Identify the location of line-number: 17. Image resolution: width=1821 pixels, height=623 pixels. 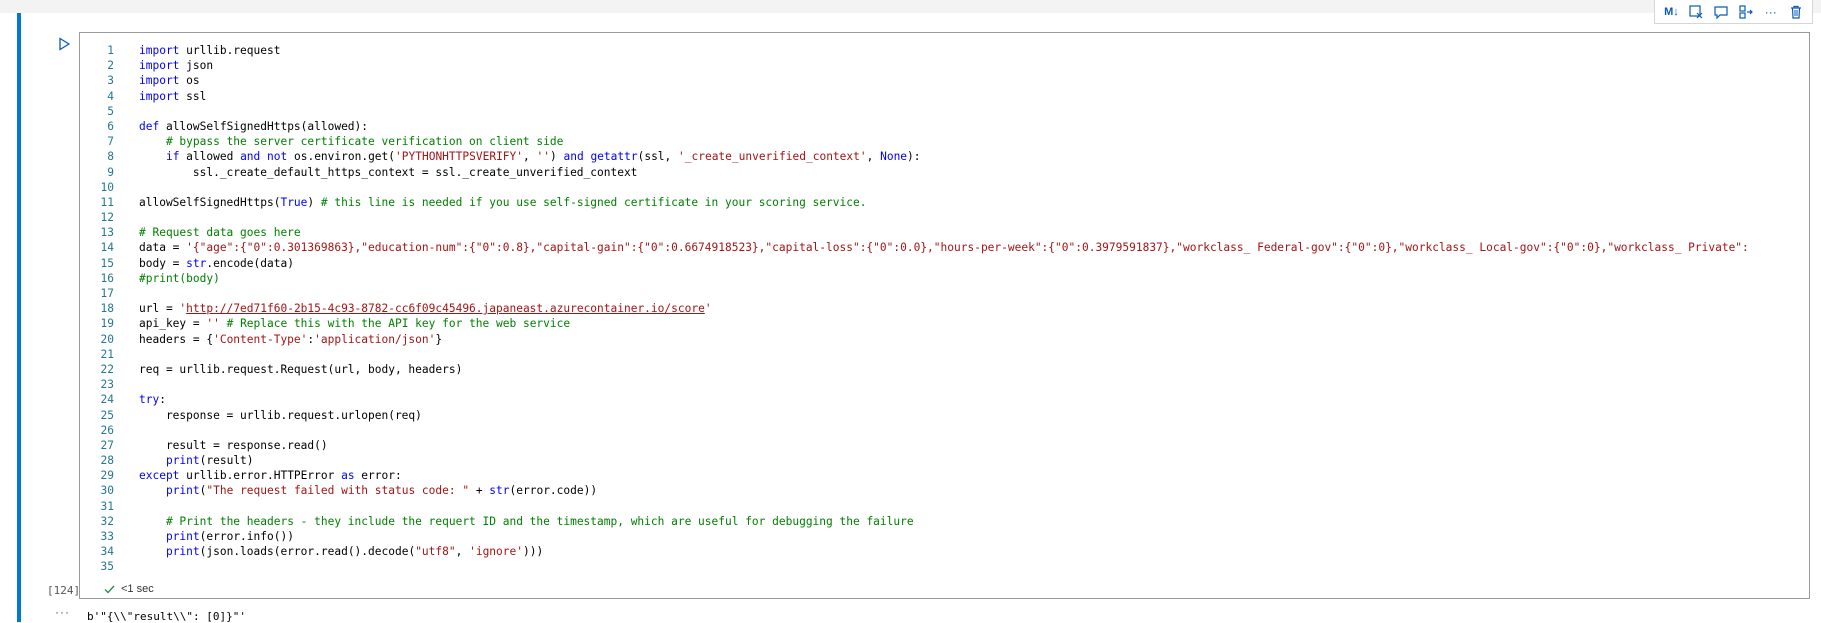
(107, 293).